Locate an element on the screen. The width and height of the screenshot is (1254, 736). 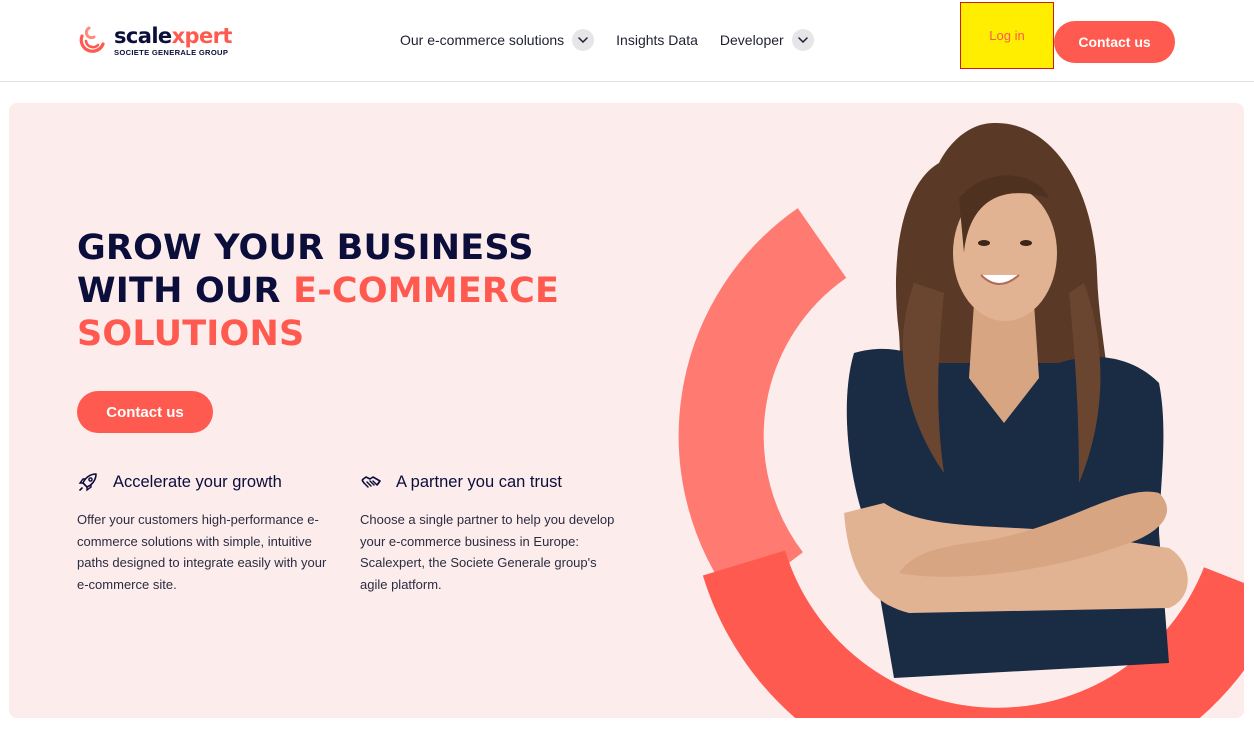
decorative-arc-lower is located at coordinates (973, 634).